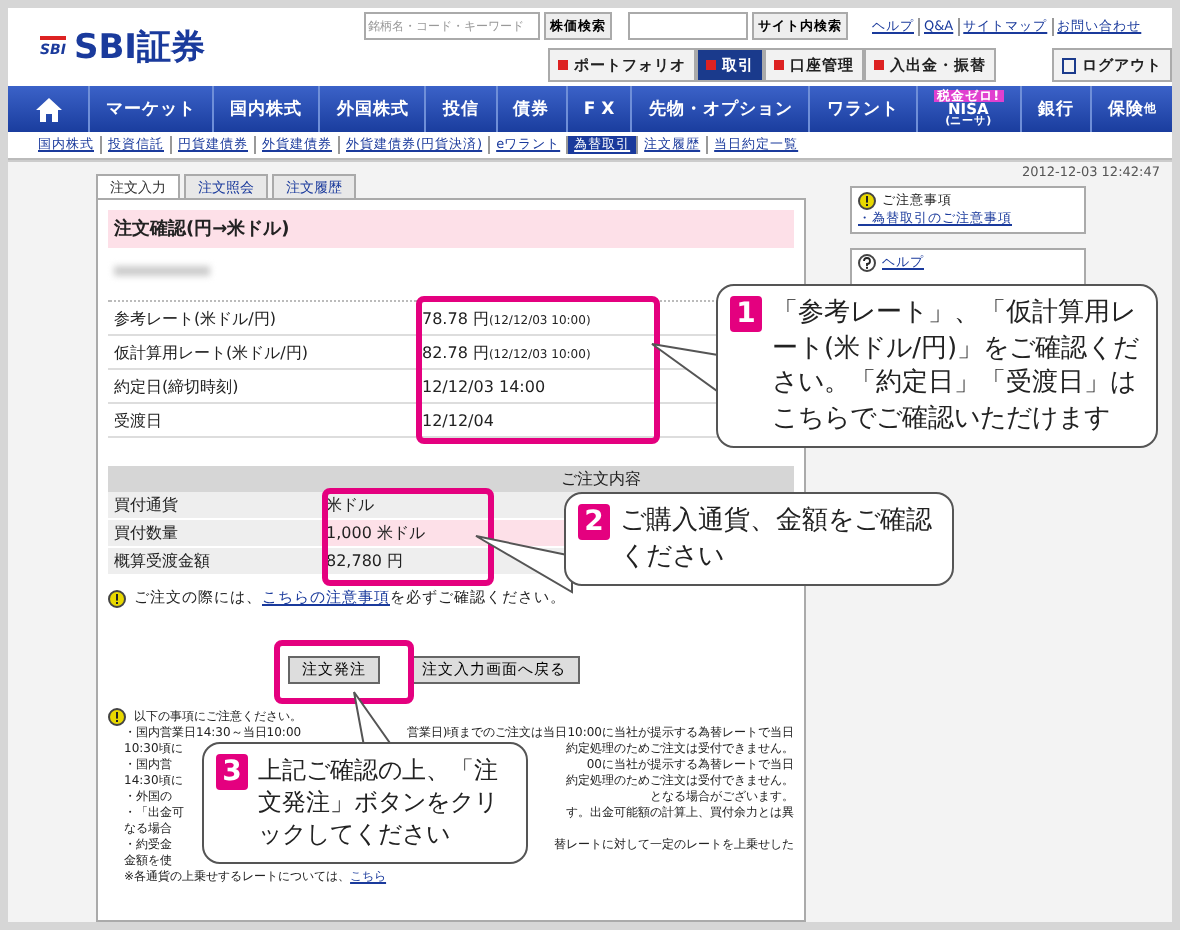 Image resolution: width=1180 pixels, height=930 pixels. Describe the element at coordinates (262, 352) in the screenshot. I see `table-cell: 仮計算用レート(米ドル/円)` at that location.